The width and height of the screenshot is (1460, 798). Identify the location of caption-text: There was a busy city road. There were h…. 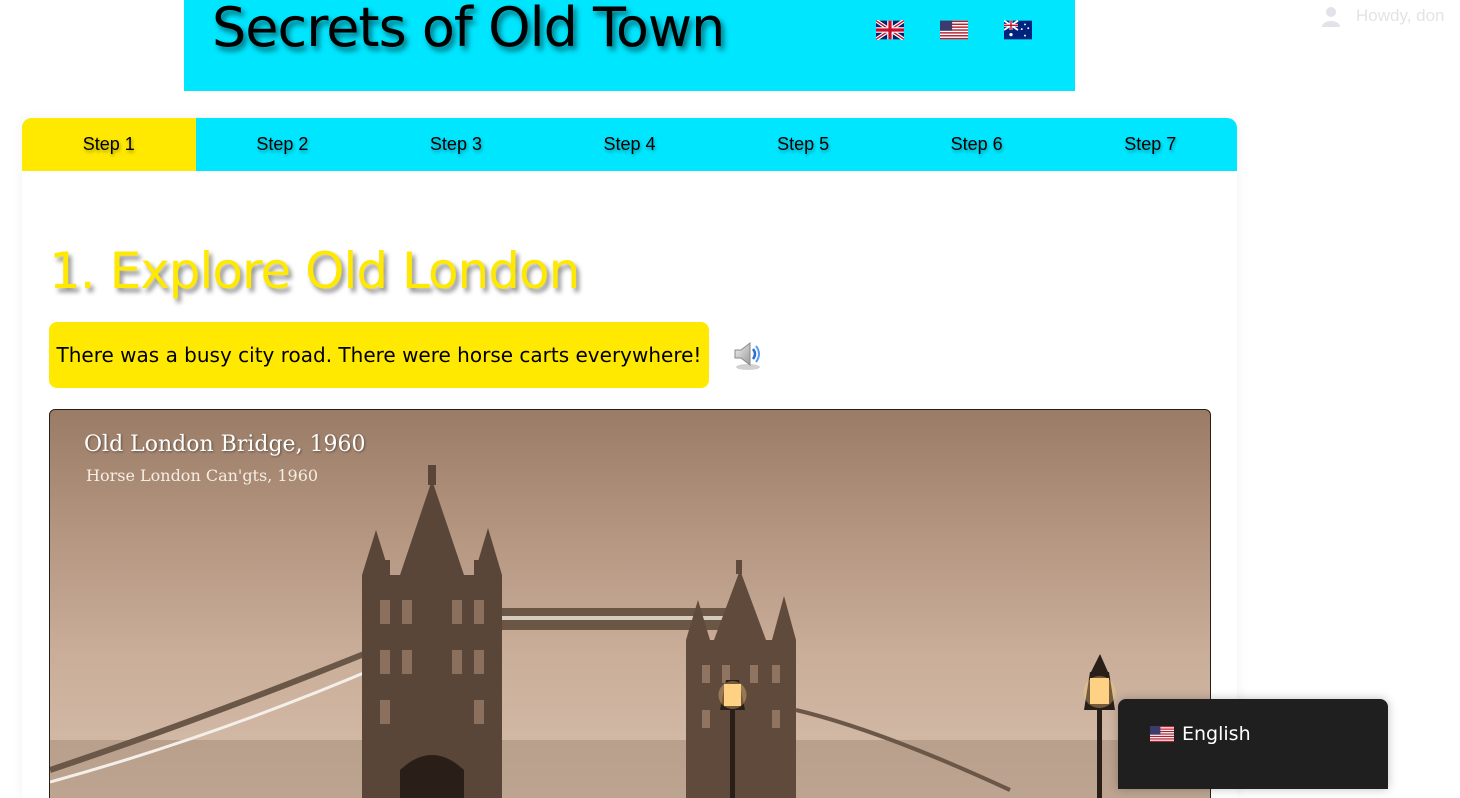
(379, 355).